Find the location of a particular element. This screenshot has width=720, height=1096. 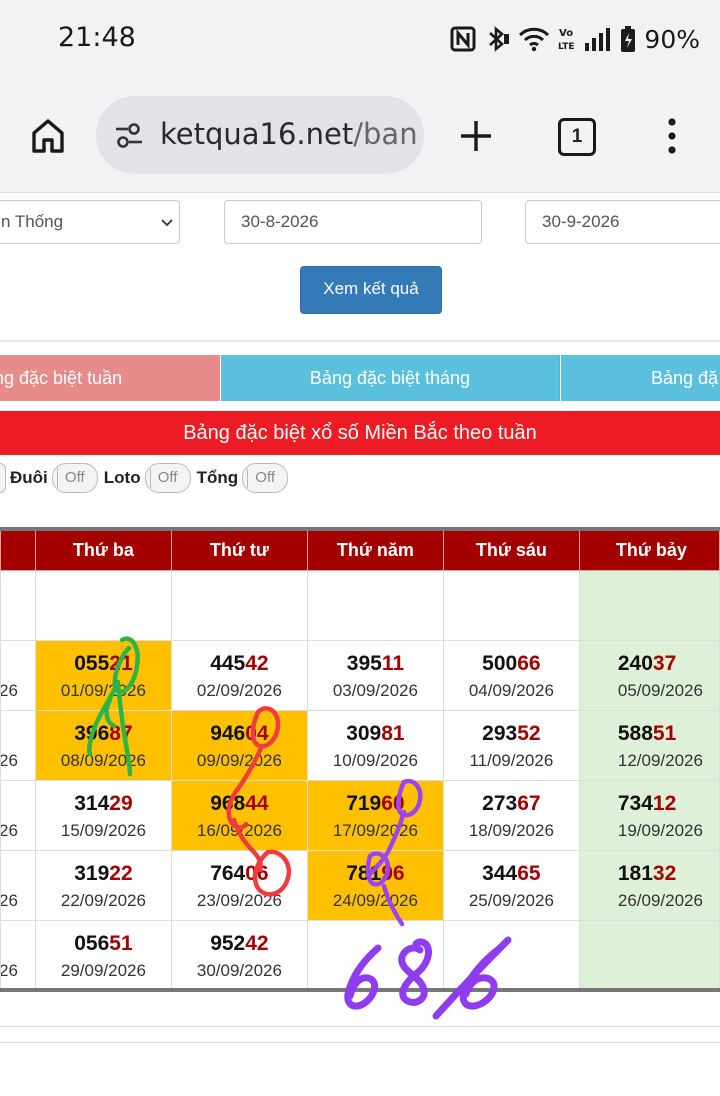

wifi-icon is located at coordinates (534, 39).